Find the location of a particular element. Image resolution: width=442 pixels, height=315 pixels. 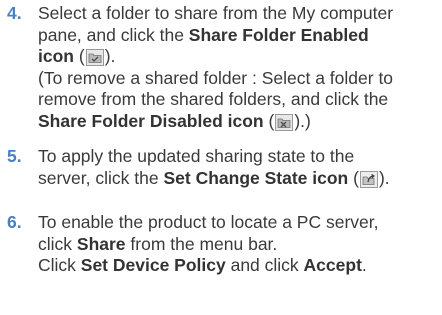

bold-term: Share is located at coordinates (101, 243).